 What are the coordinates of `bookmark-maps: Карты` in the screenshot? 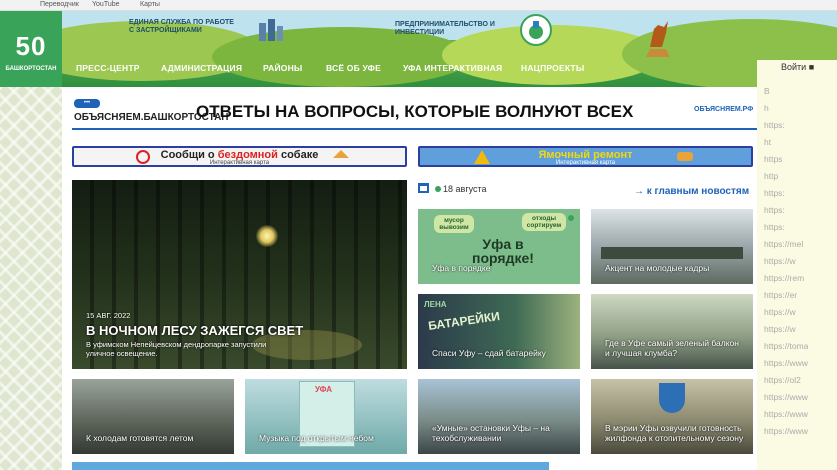 It's located at (150, 4).